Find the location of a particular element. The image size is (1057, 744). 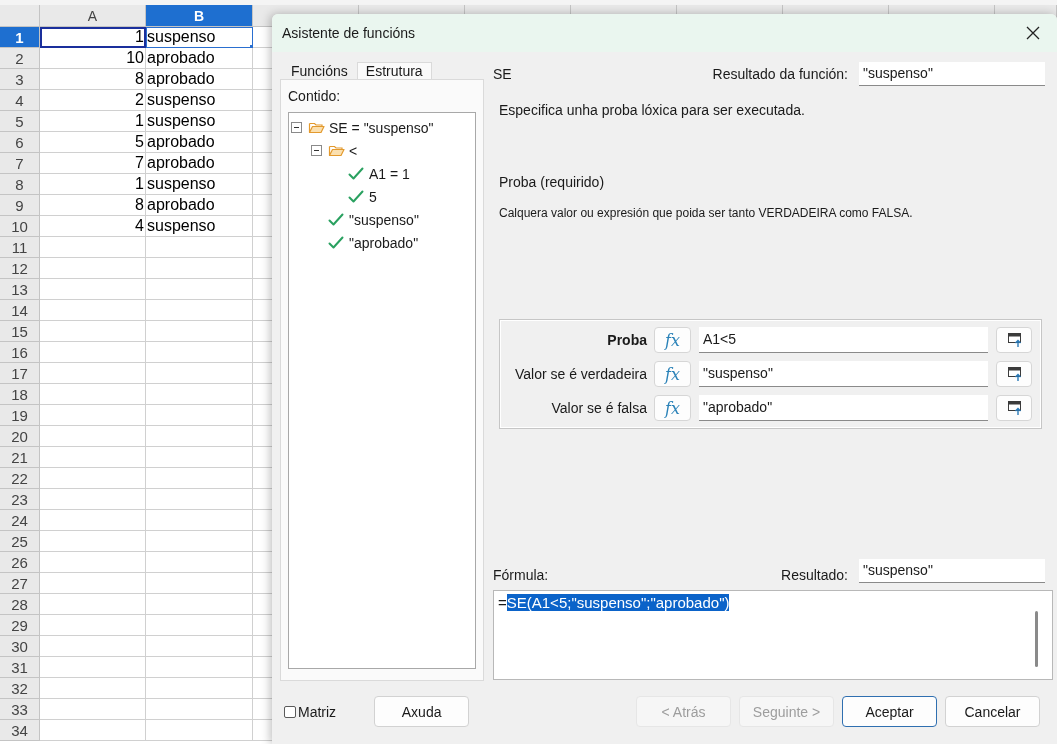

row-header: 11 is located at coordinates (20, 247).